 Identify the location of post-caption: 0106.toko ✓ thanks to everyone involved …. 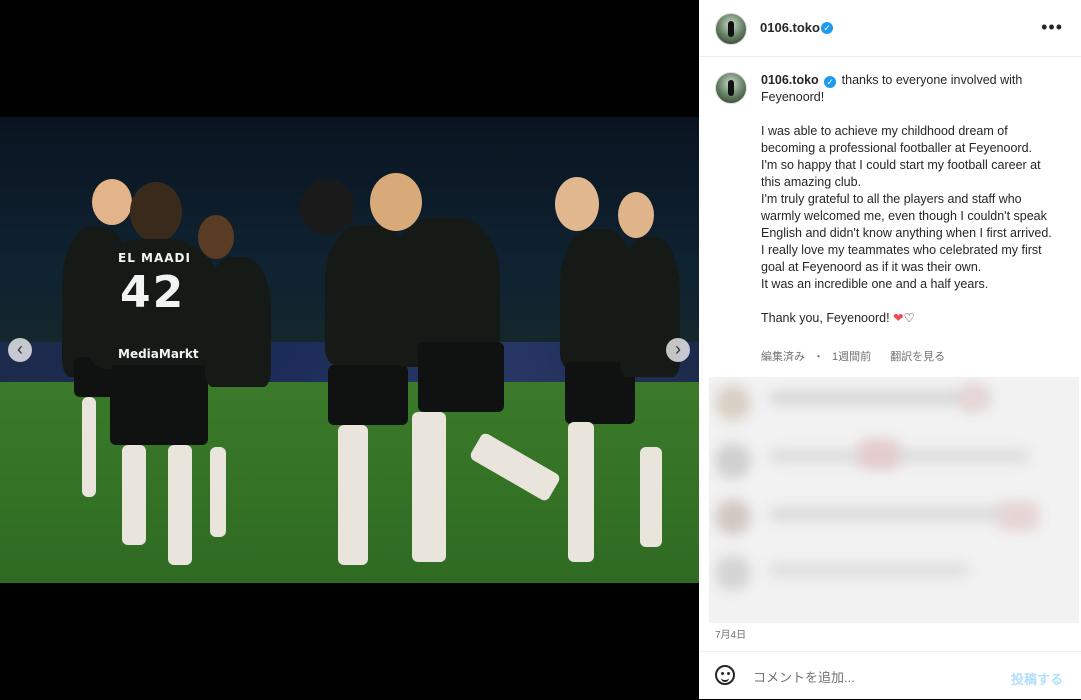
(911, 199).